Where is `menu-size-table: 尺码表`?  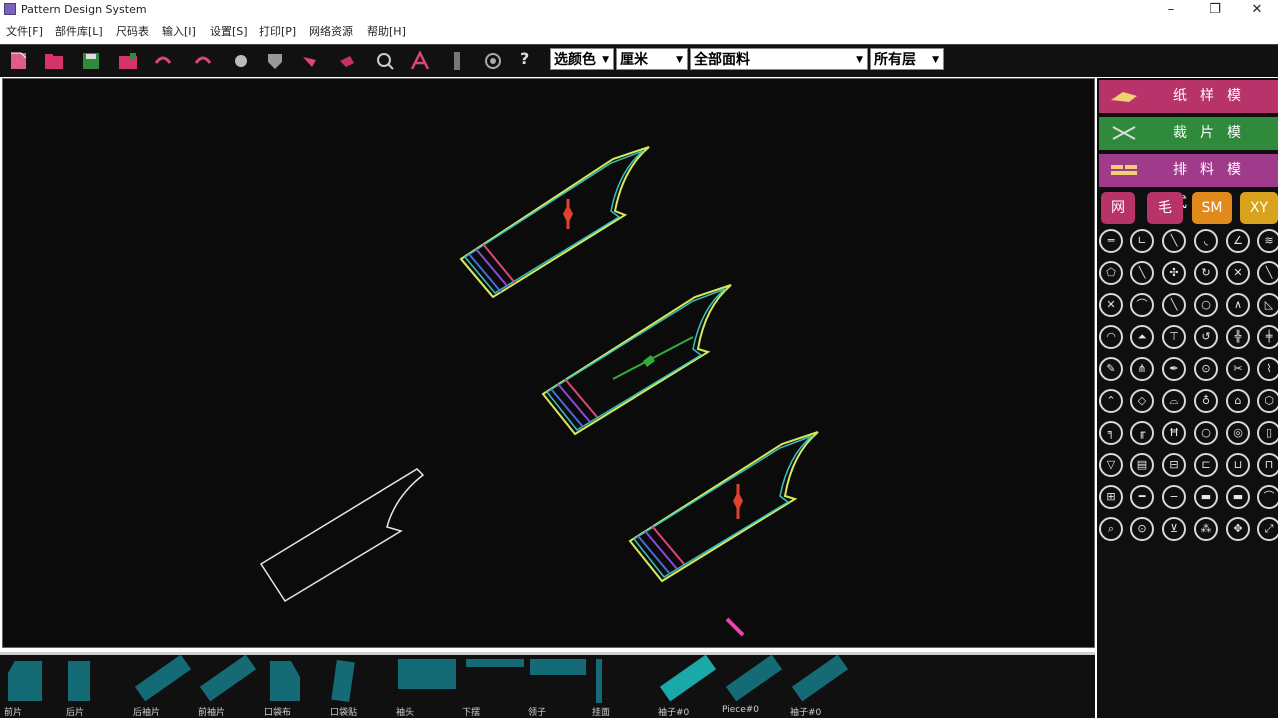 menu-size-table: 尺码表 is located at coordinates (132, 31).